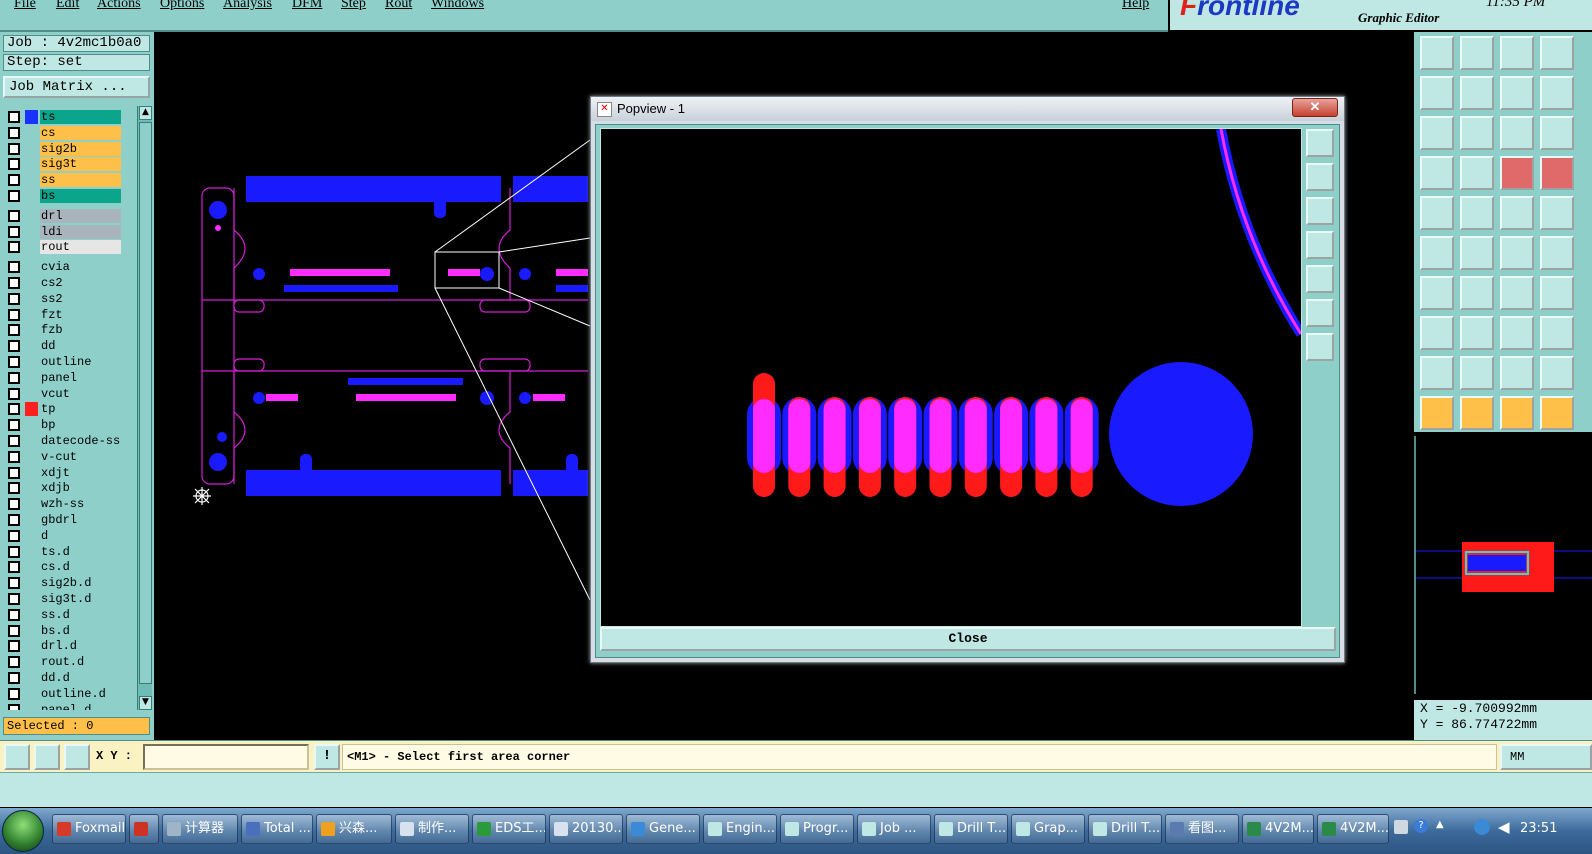 This screenshot has height=854, width=1592. I want to click on fit-icon, so click(1437, 133).